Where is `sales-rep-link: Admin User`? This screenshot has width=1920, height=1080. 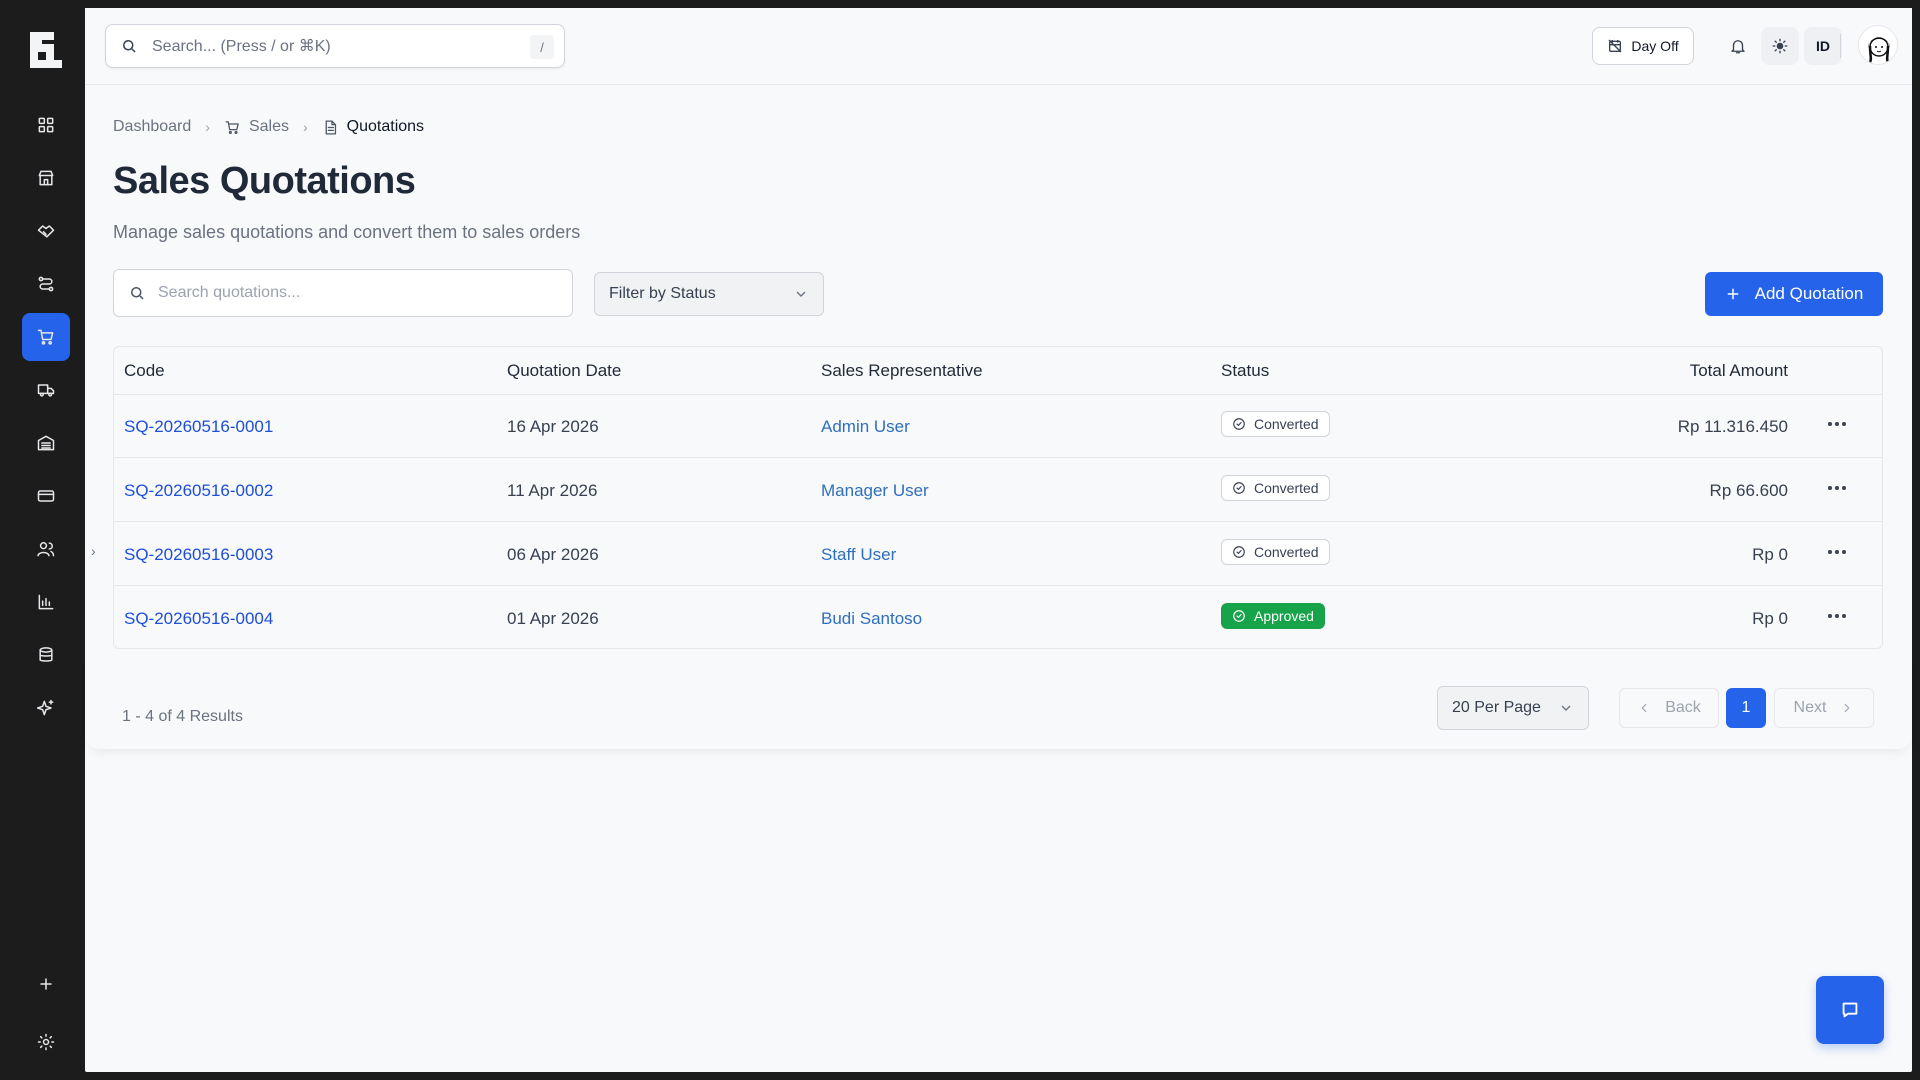 sales-rep-link: Admin User is located at coordinates (865, 427).